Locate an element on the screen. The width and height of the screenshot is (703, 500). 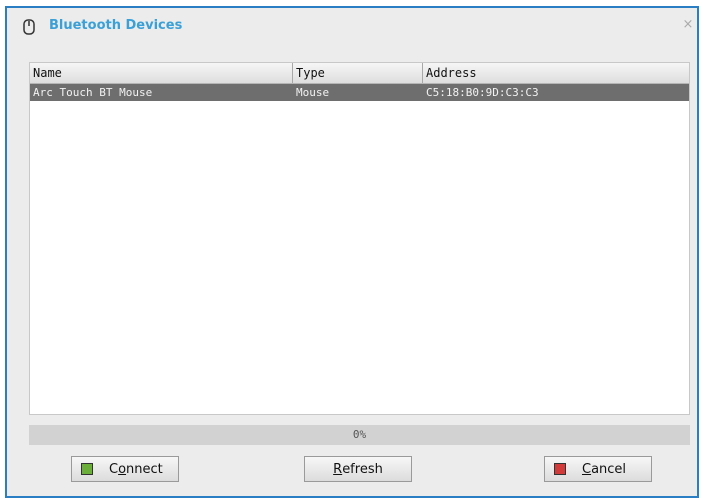
refresh-button: Refresh is located at coordinates (358, 469).